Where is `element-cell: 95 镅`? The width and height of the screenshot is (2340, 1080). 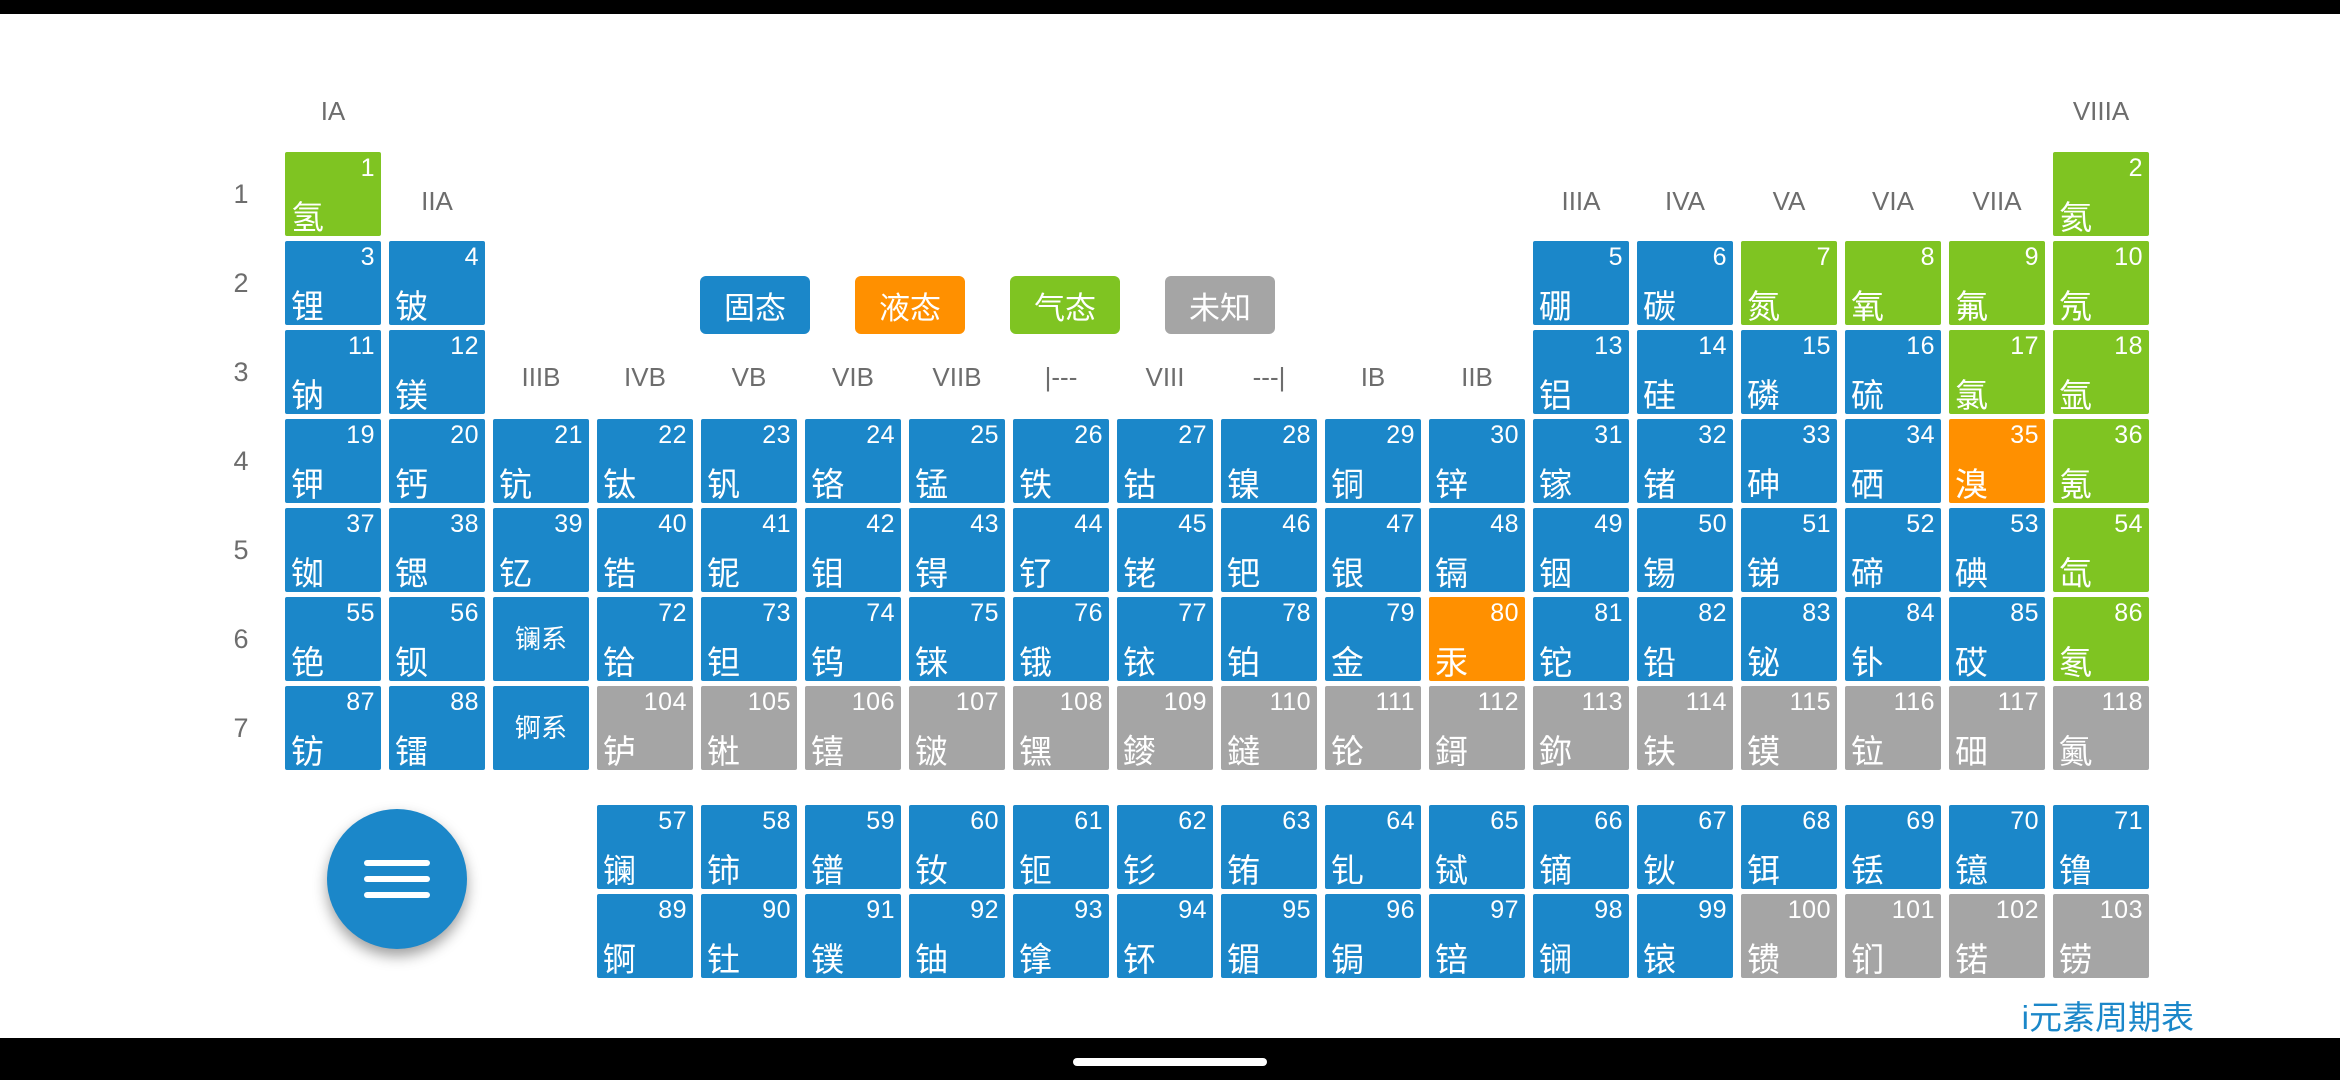
element-cell: 95 镅 is located at coordinates (1269, 936).